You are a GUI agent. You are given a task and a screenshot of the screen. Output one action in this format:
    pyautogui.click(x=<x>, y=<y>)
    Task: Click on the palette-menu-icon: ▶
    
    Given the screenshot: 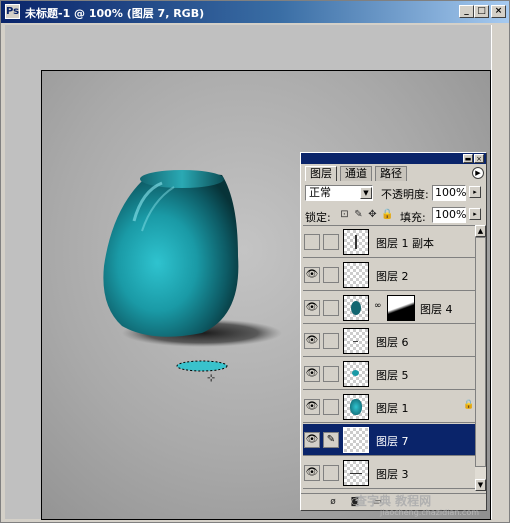 What is the action you would take?
    pyautogui.click(x=478, y=173)
    